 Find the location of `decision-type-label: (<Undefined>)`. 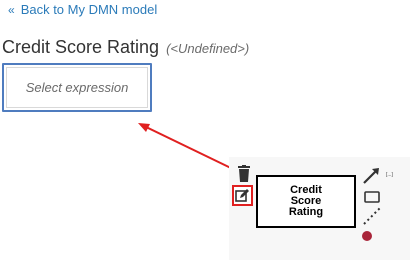

decision-type-label: (<Undefined>) is located at coordinates (208, 48).